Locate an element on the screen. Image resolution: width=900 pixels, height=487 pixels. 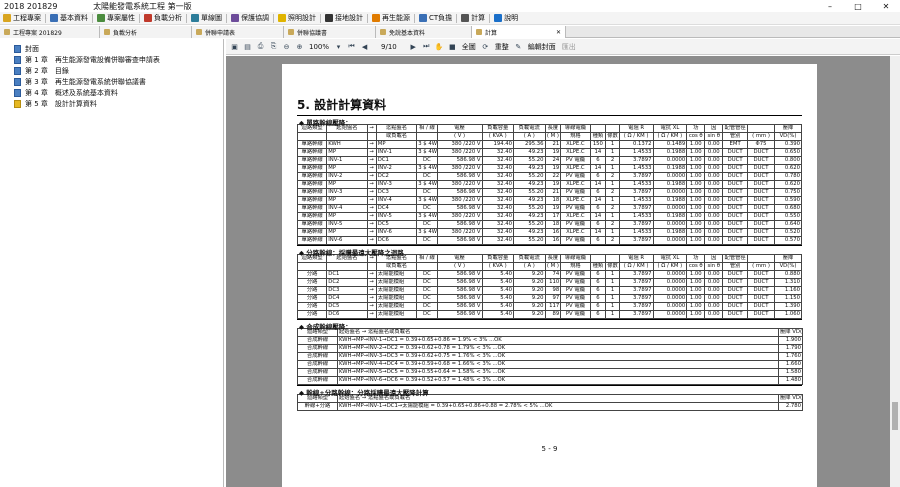
table-cell: INV-4 is located at coordinates (347, 208).